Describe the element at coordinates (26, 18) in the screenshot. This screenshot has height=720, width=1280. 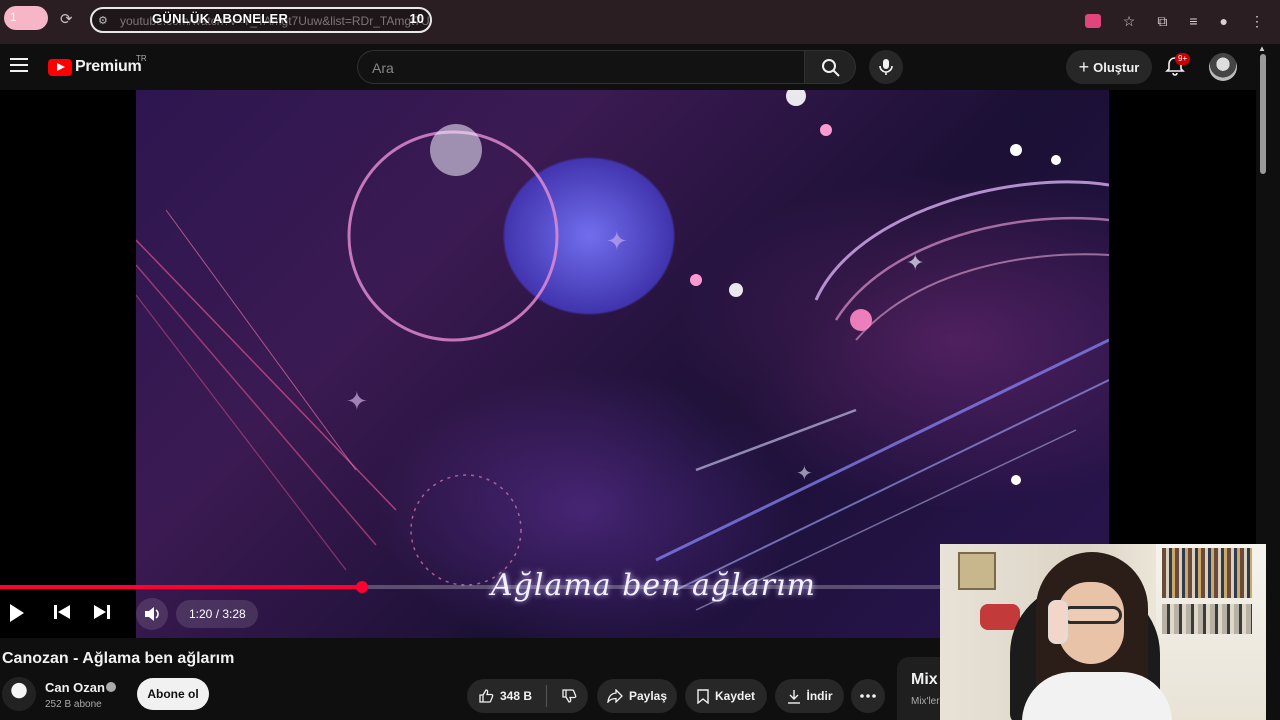
I see `tab-badge: 1` at that location.